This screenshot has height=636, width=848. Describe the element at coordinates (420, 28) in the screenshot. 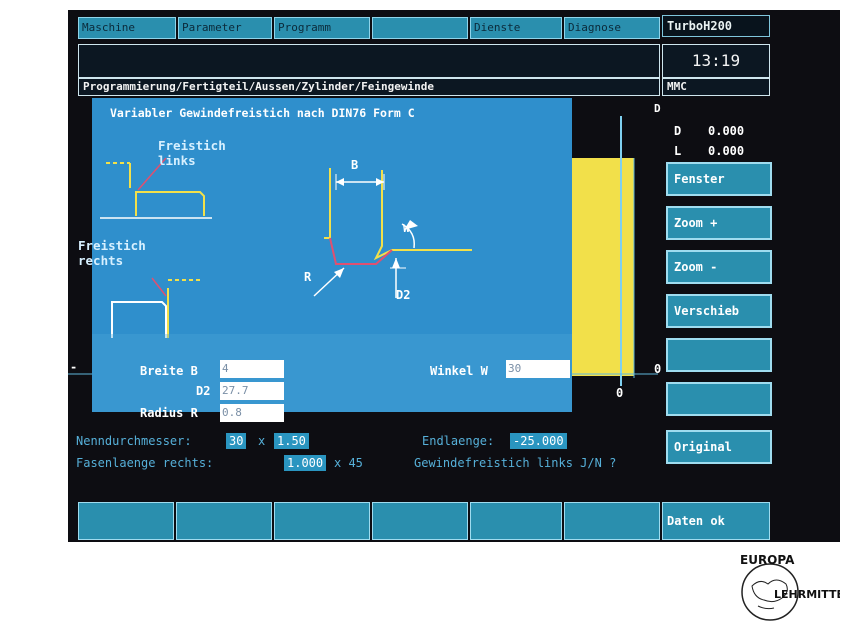

I see `menu-empty` at that location.